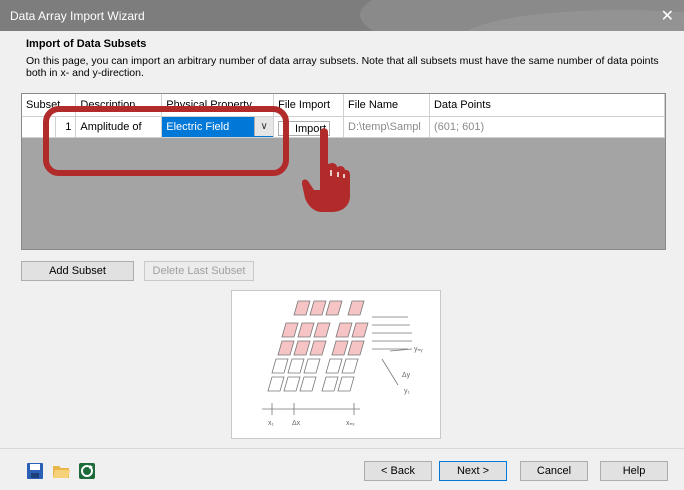 The width and height of the screenshot is (684, 490). What do you see at coordinates (473, 471) in the screenshot?
I see `next-button: Next >` at bounding box center [473, 471].